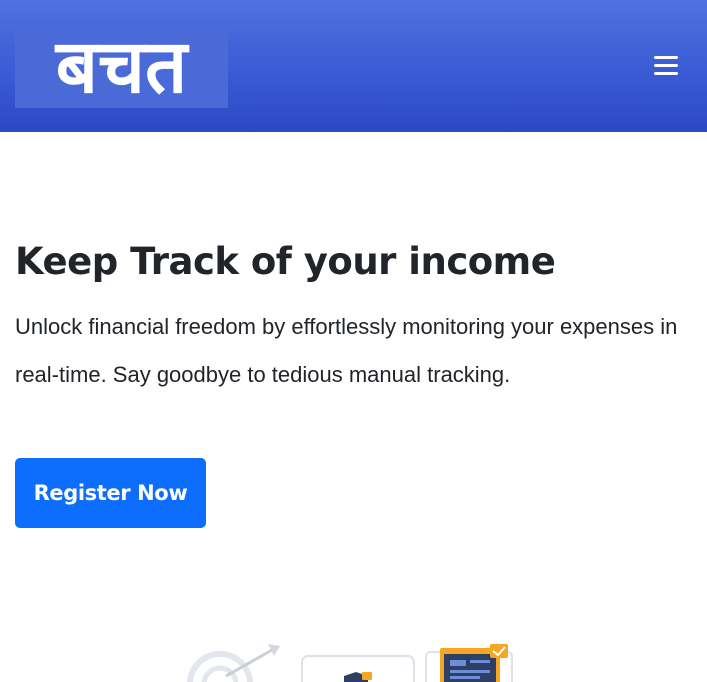 The image size is (707, 682). What do you see at coordinates (121, 67) in the screenshot?
I see `brand-logo: बचत` at bounding box center [121, 67].